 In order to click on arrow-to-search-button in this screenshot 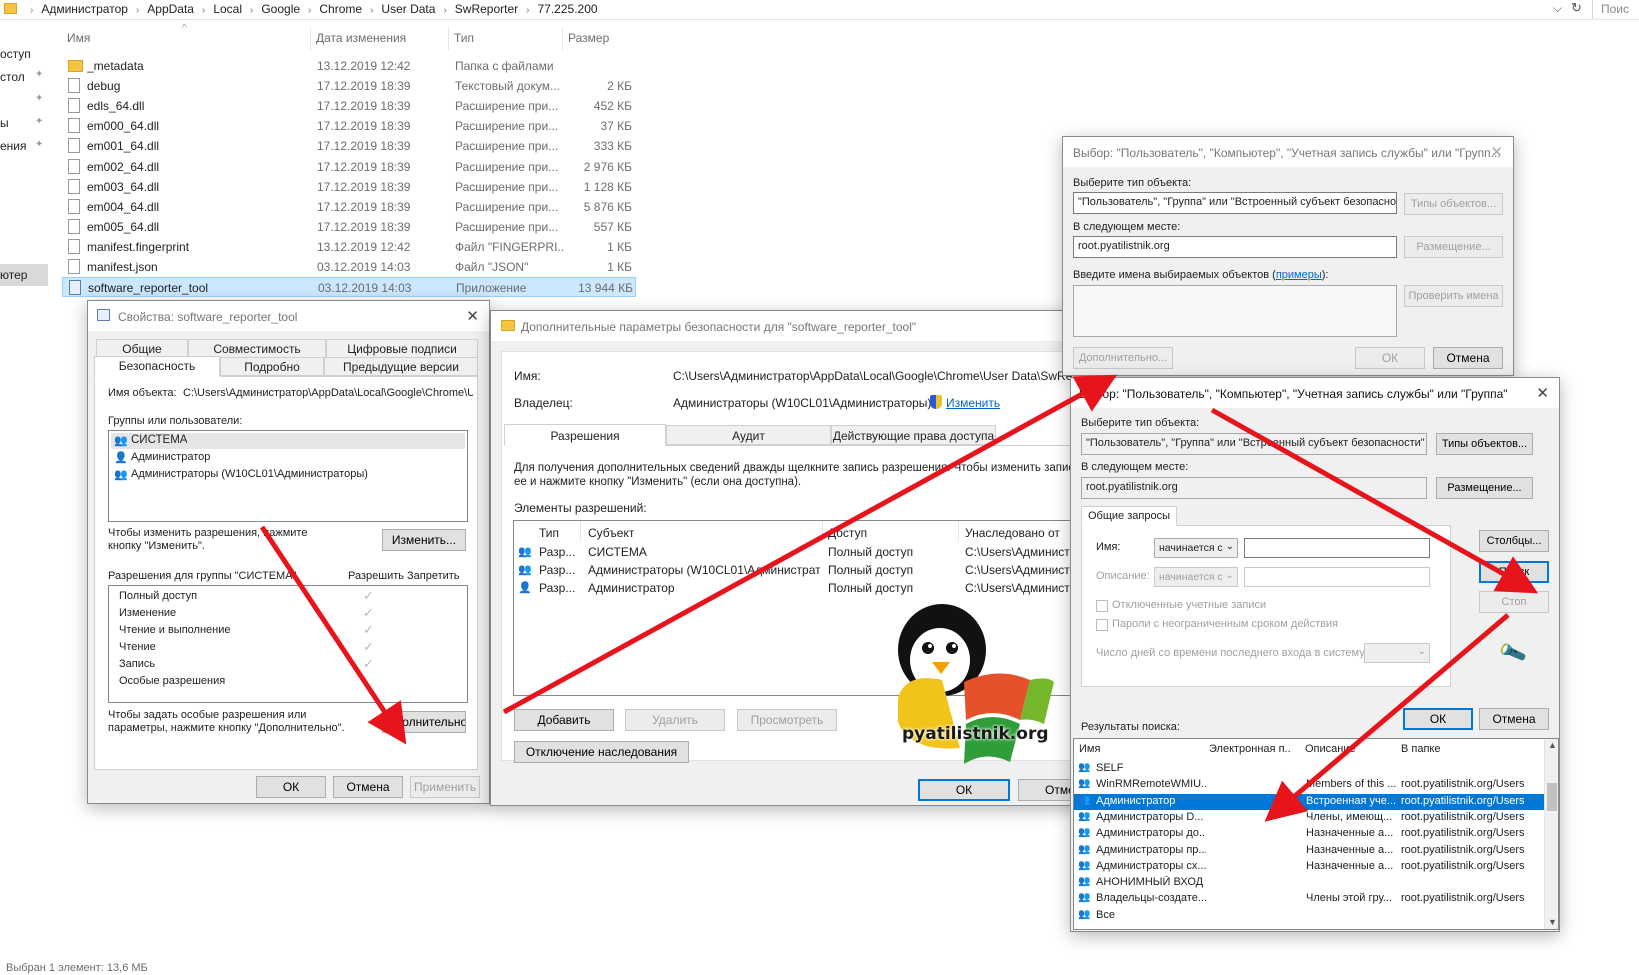, I will do `click(1374, 500)`.